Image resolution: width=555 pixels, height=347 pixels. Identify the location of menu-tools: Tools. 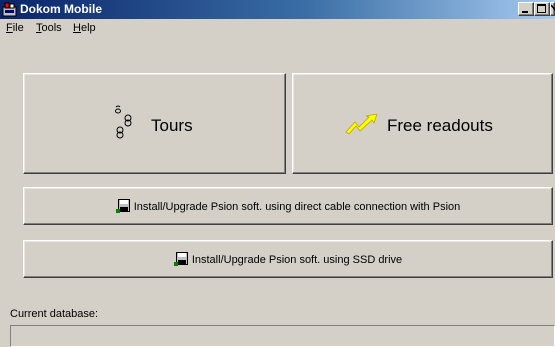
(49, 28).